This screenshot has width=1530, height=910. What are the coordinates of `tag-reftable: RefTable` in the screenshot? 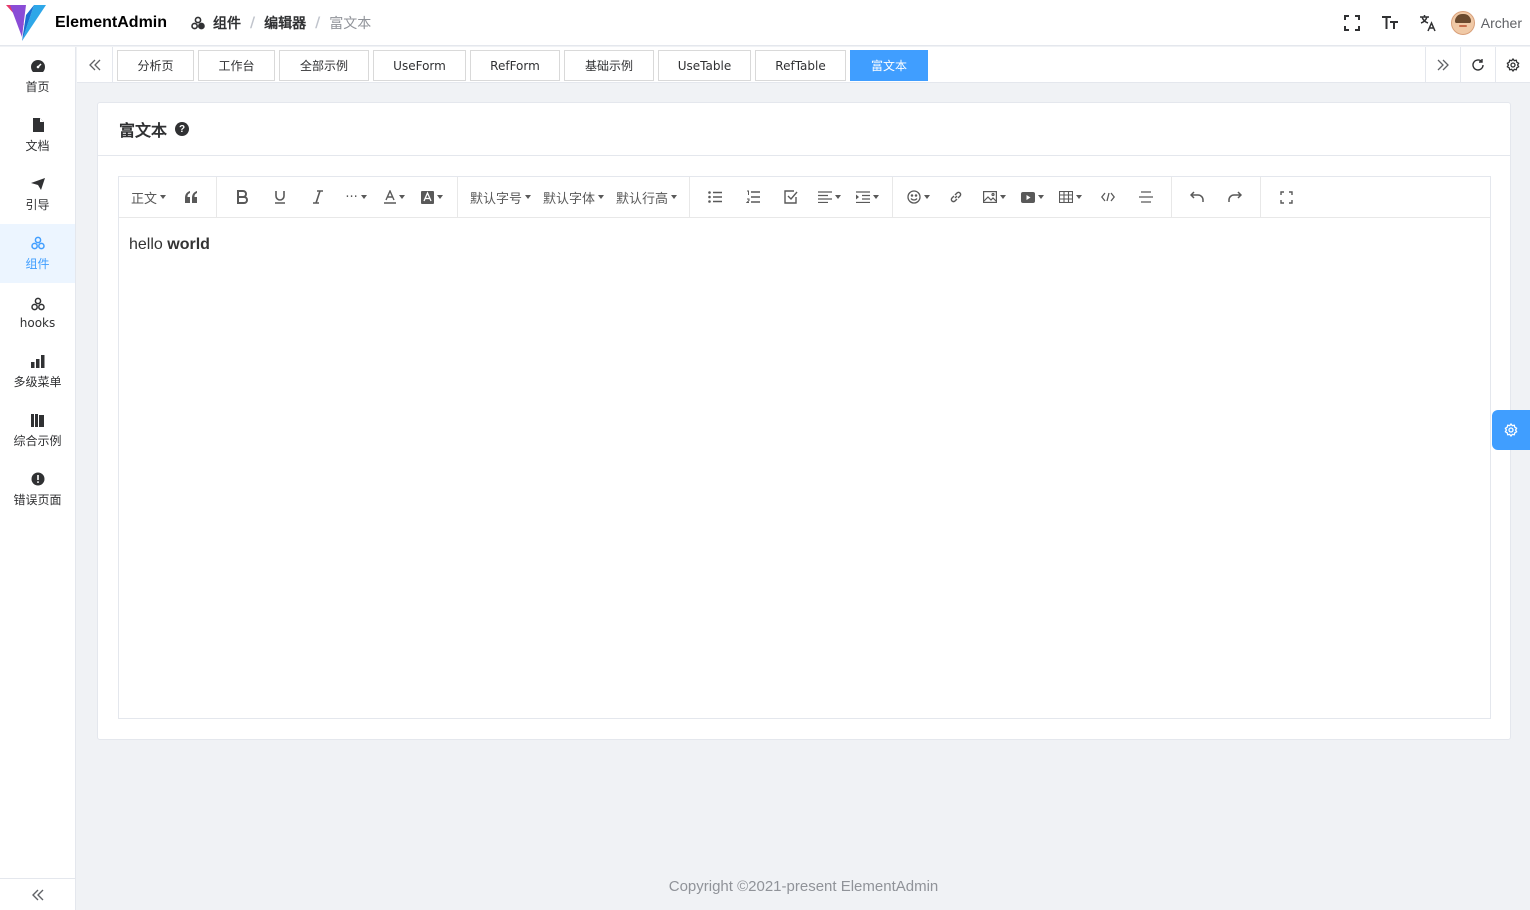 It's located at (800, 65).